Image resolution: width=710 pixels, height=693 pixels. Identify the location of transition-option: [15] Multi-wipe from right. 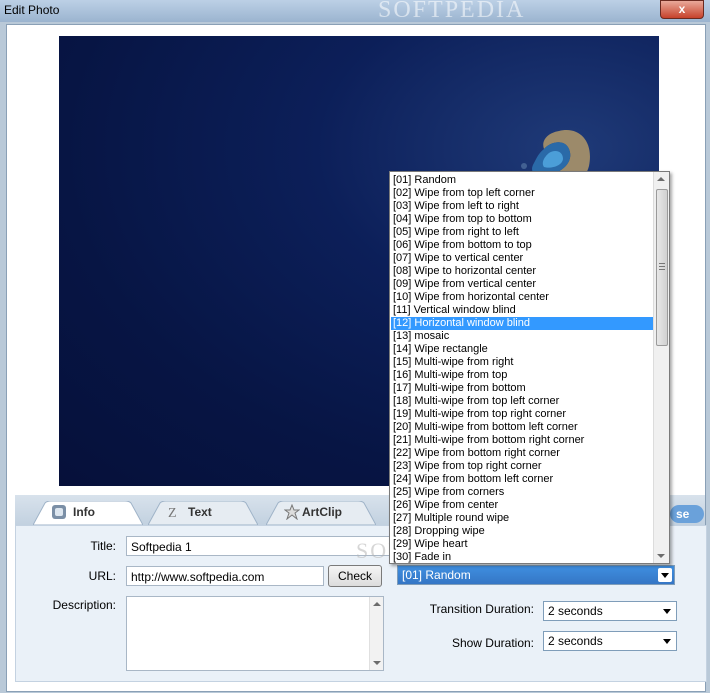
(522, 362).